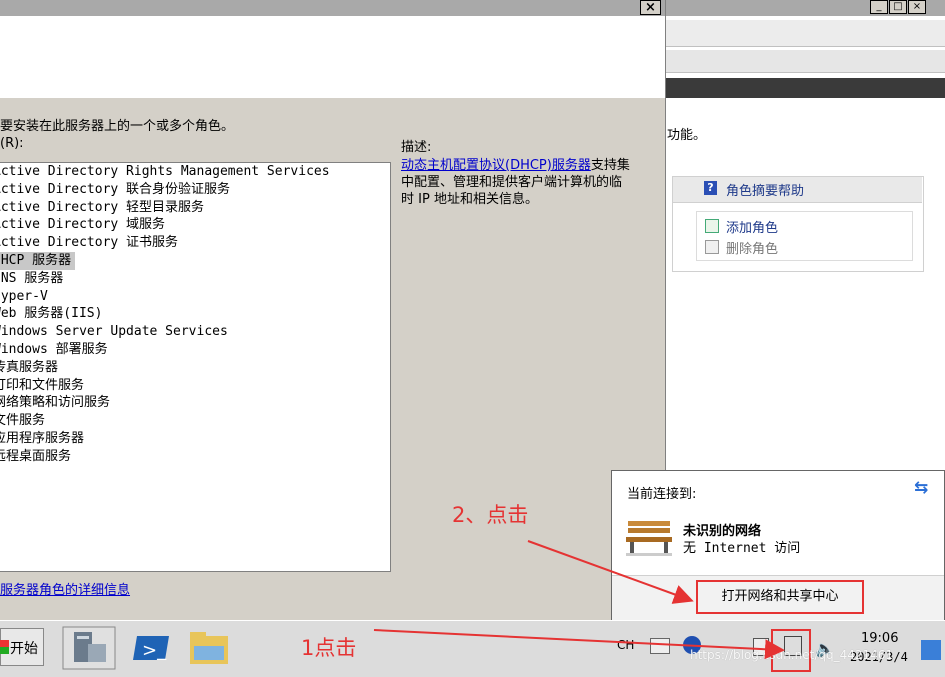  I want to click on wizard-close-button: ×, so click(650, 7).